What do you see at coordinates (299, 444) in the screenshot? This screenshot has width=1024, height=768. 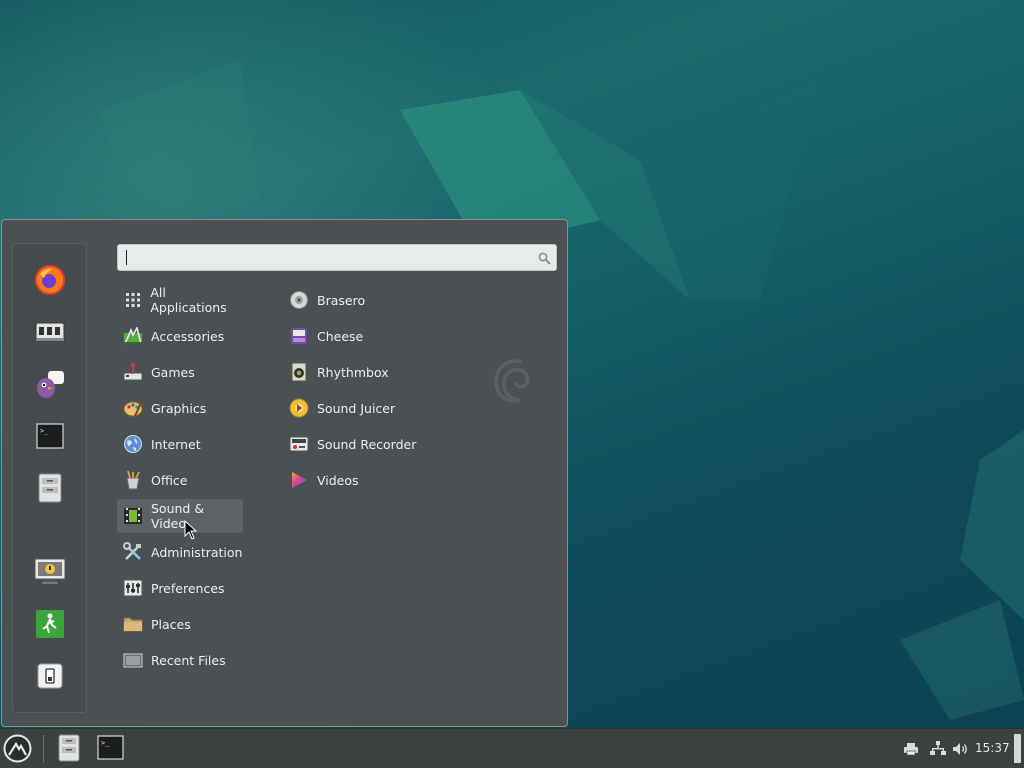 I see `sound-recorder-icon` at bounding box center [299, 444].